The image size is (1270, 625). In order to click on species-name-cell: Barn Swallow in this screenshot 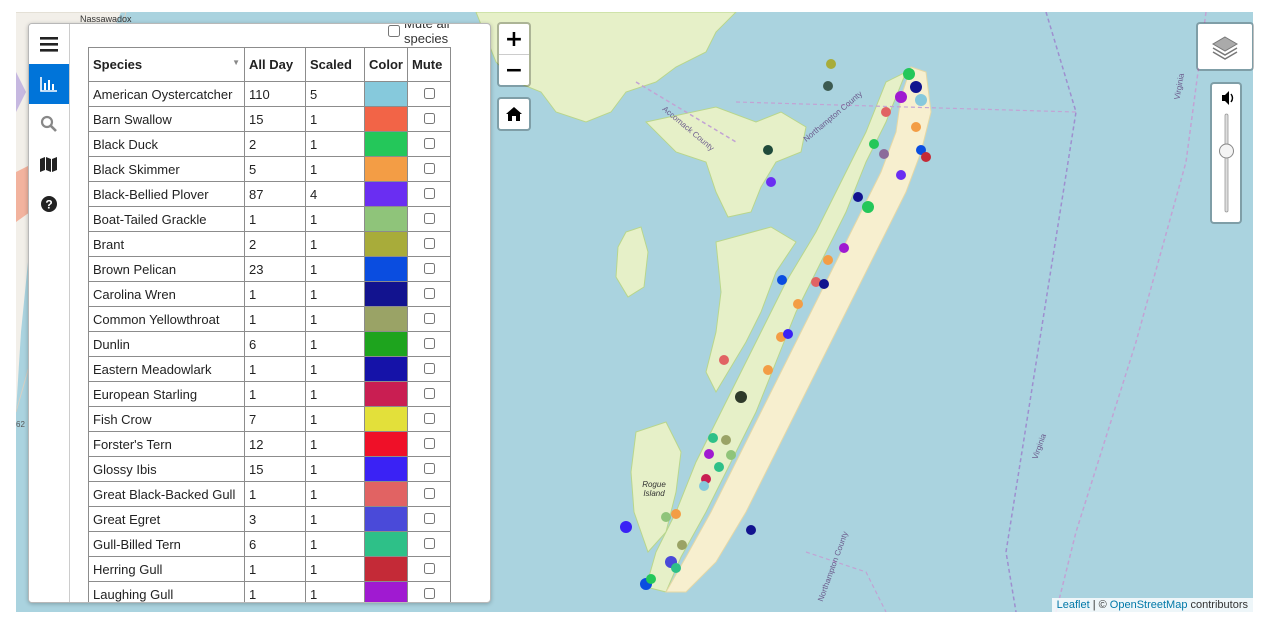, I will do `click(166, 119)`.